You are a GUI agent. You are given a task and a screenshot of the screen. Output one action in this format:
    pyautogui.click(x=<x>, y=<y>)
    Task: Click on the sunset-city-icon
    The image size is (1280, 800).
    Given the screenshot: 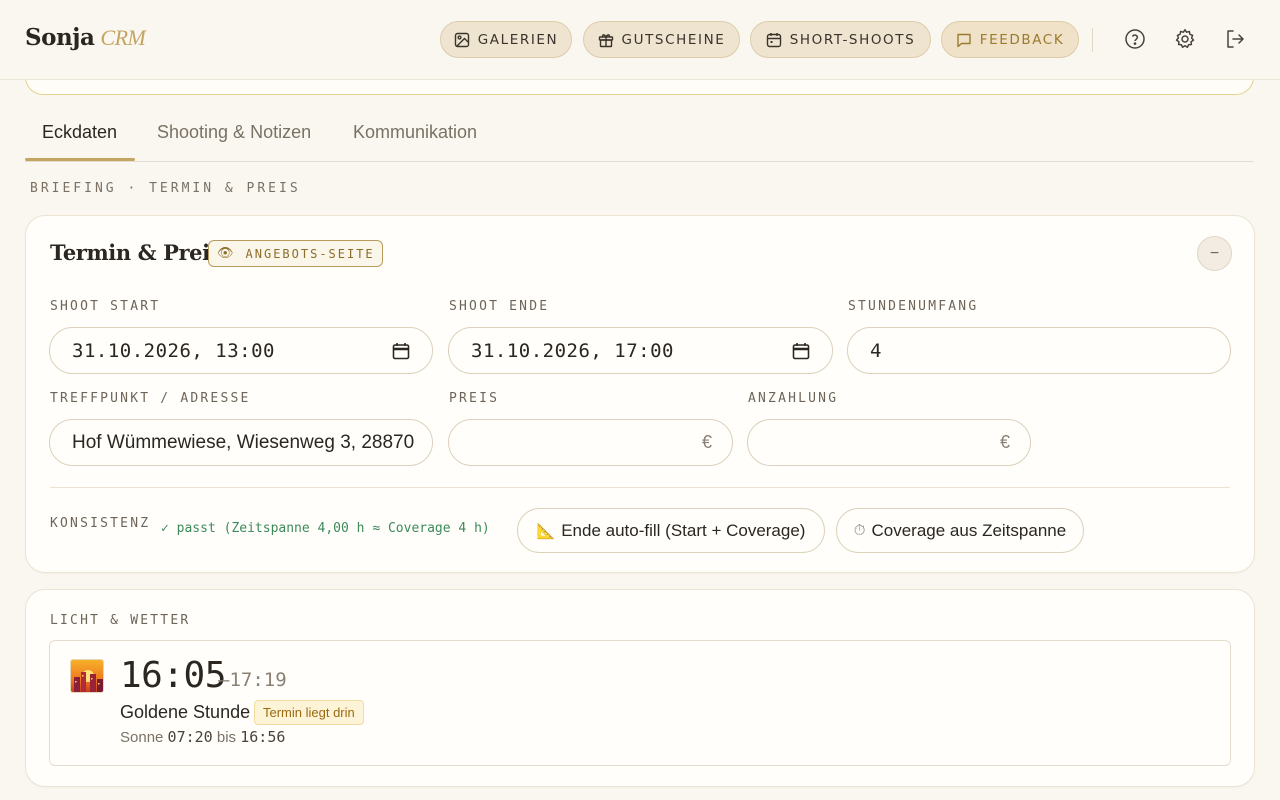 What is the action you would take?
    pyautogui.click(x=87, y=676)
    